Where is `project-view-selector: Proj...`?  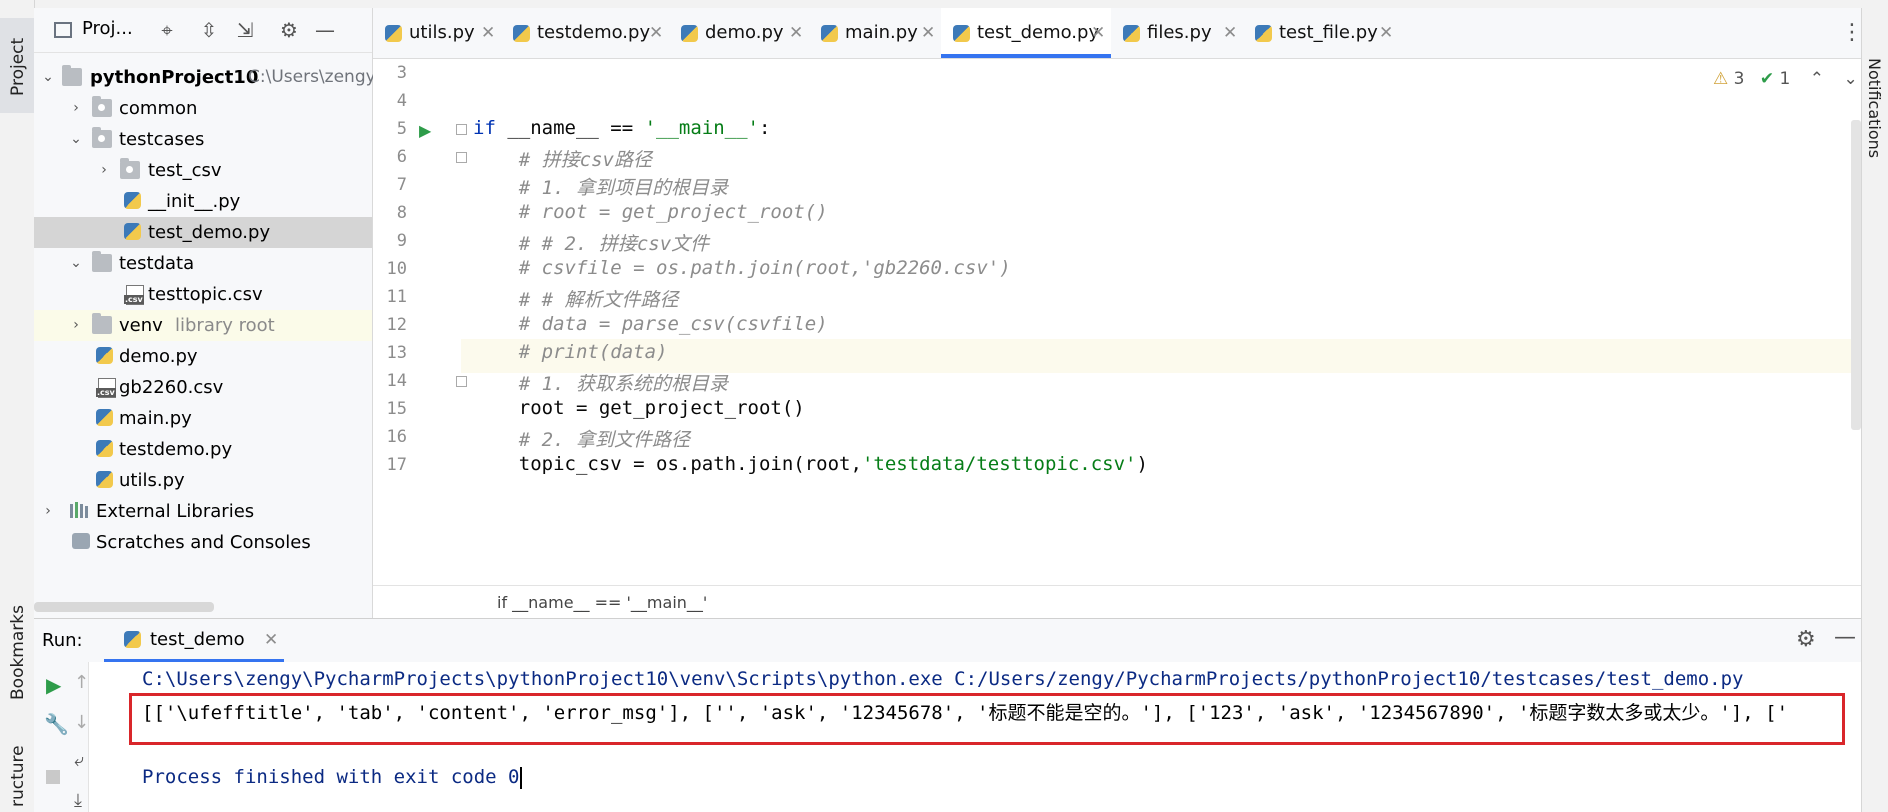 project-view-selector: Proj... is located at coordinates (107, 28).